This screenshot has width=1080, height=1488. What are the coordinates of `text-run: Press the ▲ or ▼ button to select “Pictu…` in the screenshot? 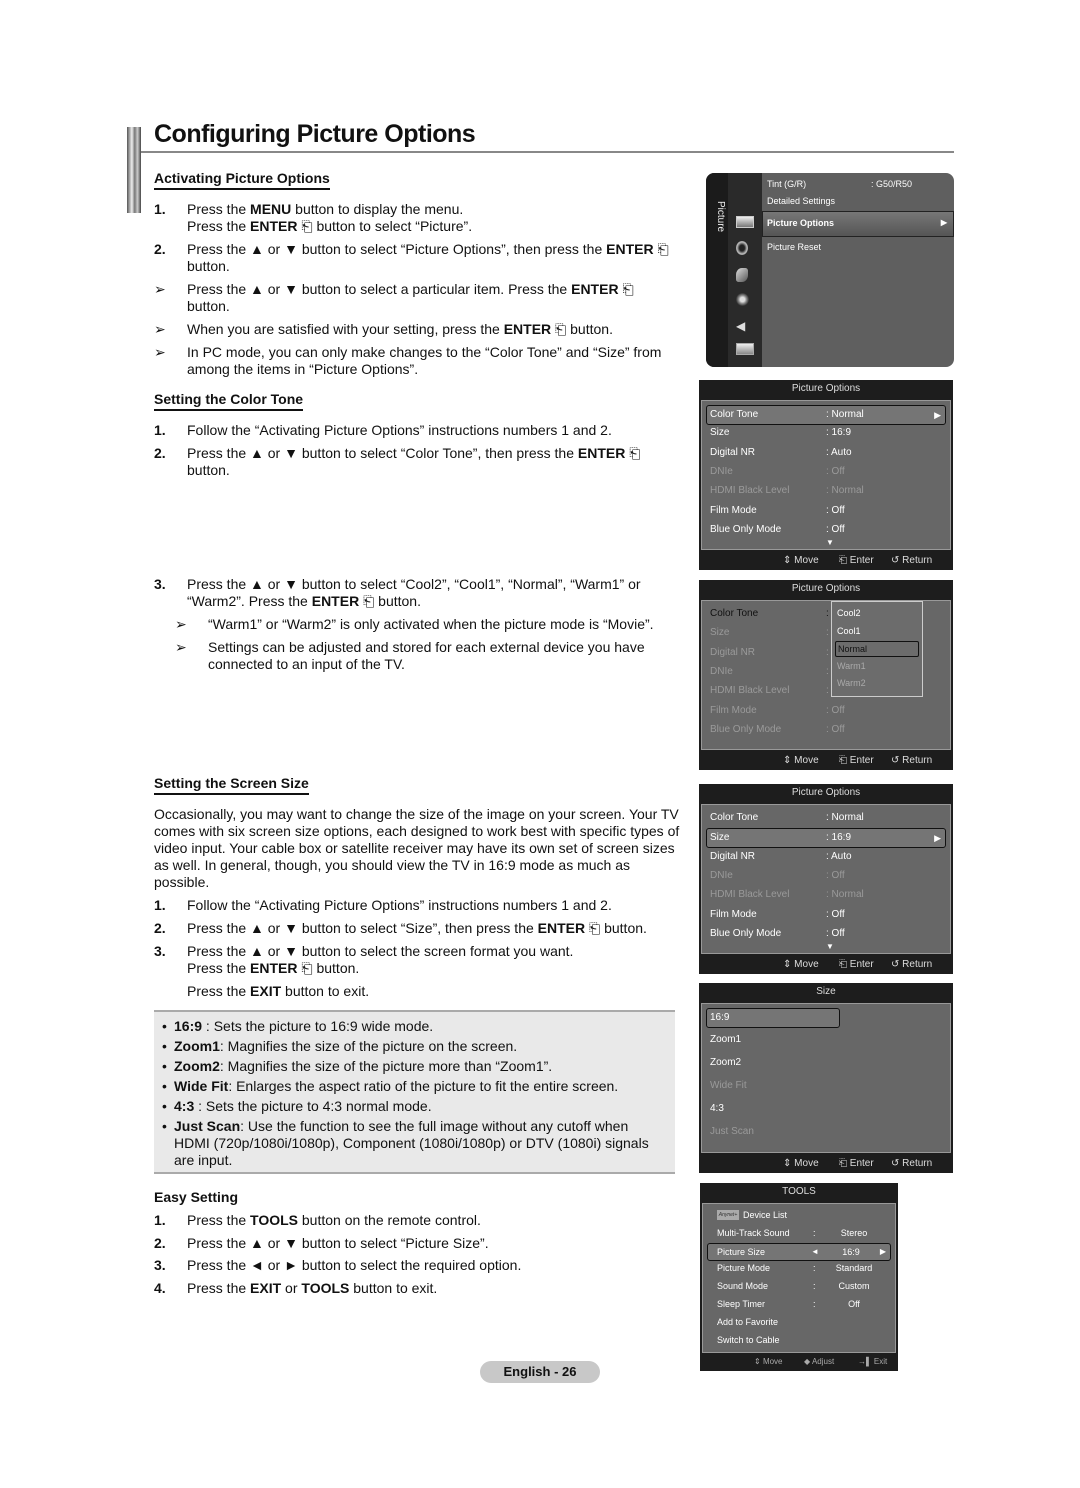 It's located at (397, 249).